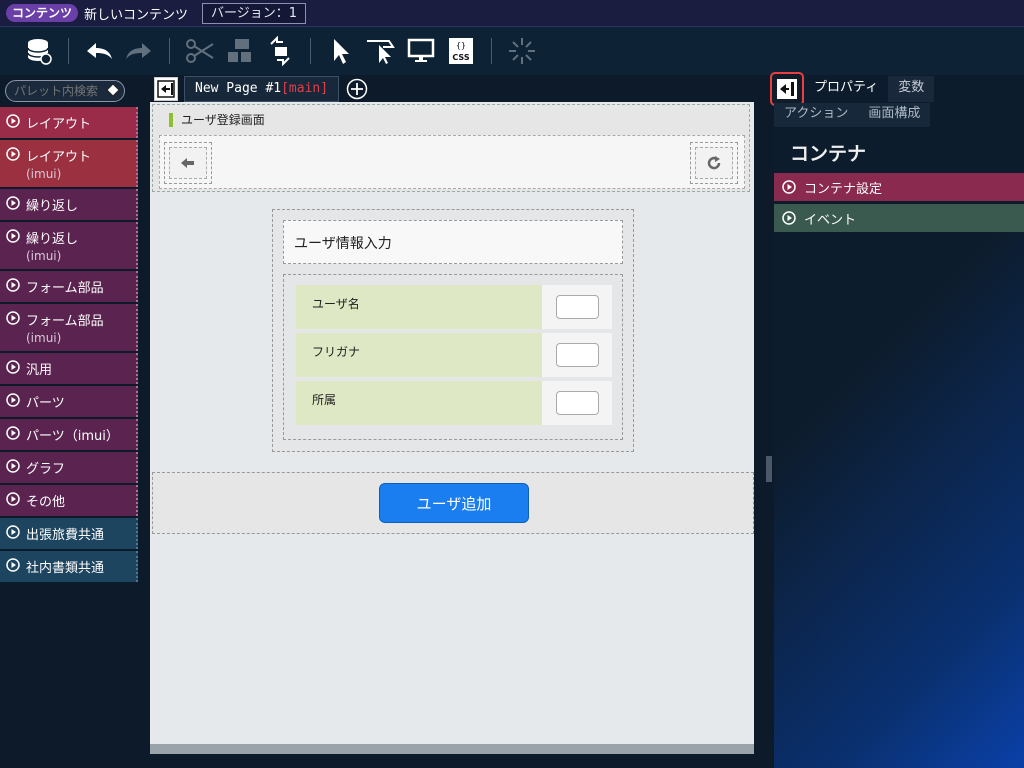 The height and width of the screenshot is (768, 1024). Describe the element at coordinates (45, 403) in the screenshot. I see `palette-item-label: パーツ` at that location.